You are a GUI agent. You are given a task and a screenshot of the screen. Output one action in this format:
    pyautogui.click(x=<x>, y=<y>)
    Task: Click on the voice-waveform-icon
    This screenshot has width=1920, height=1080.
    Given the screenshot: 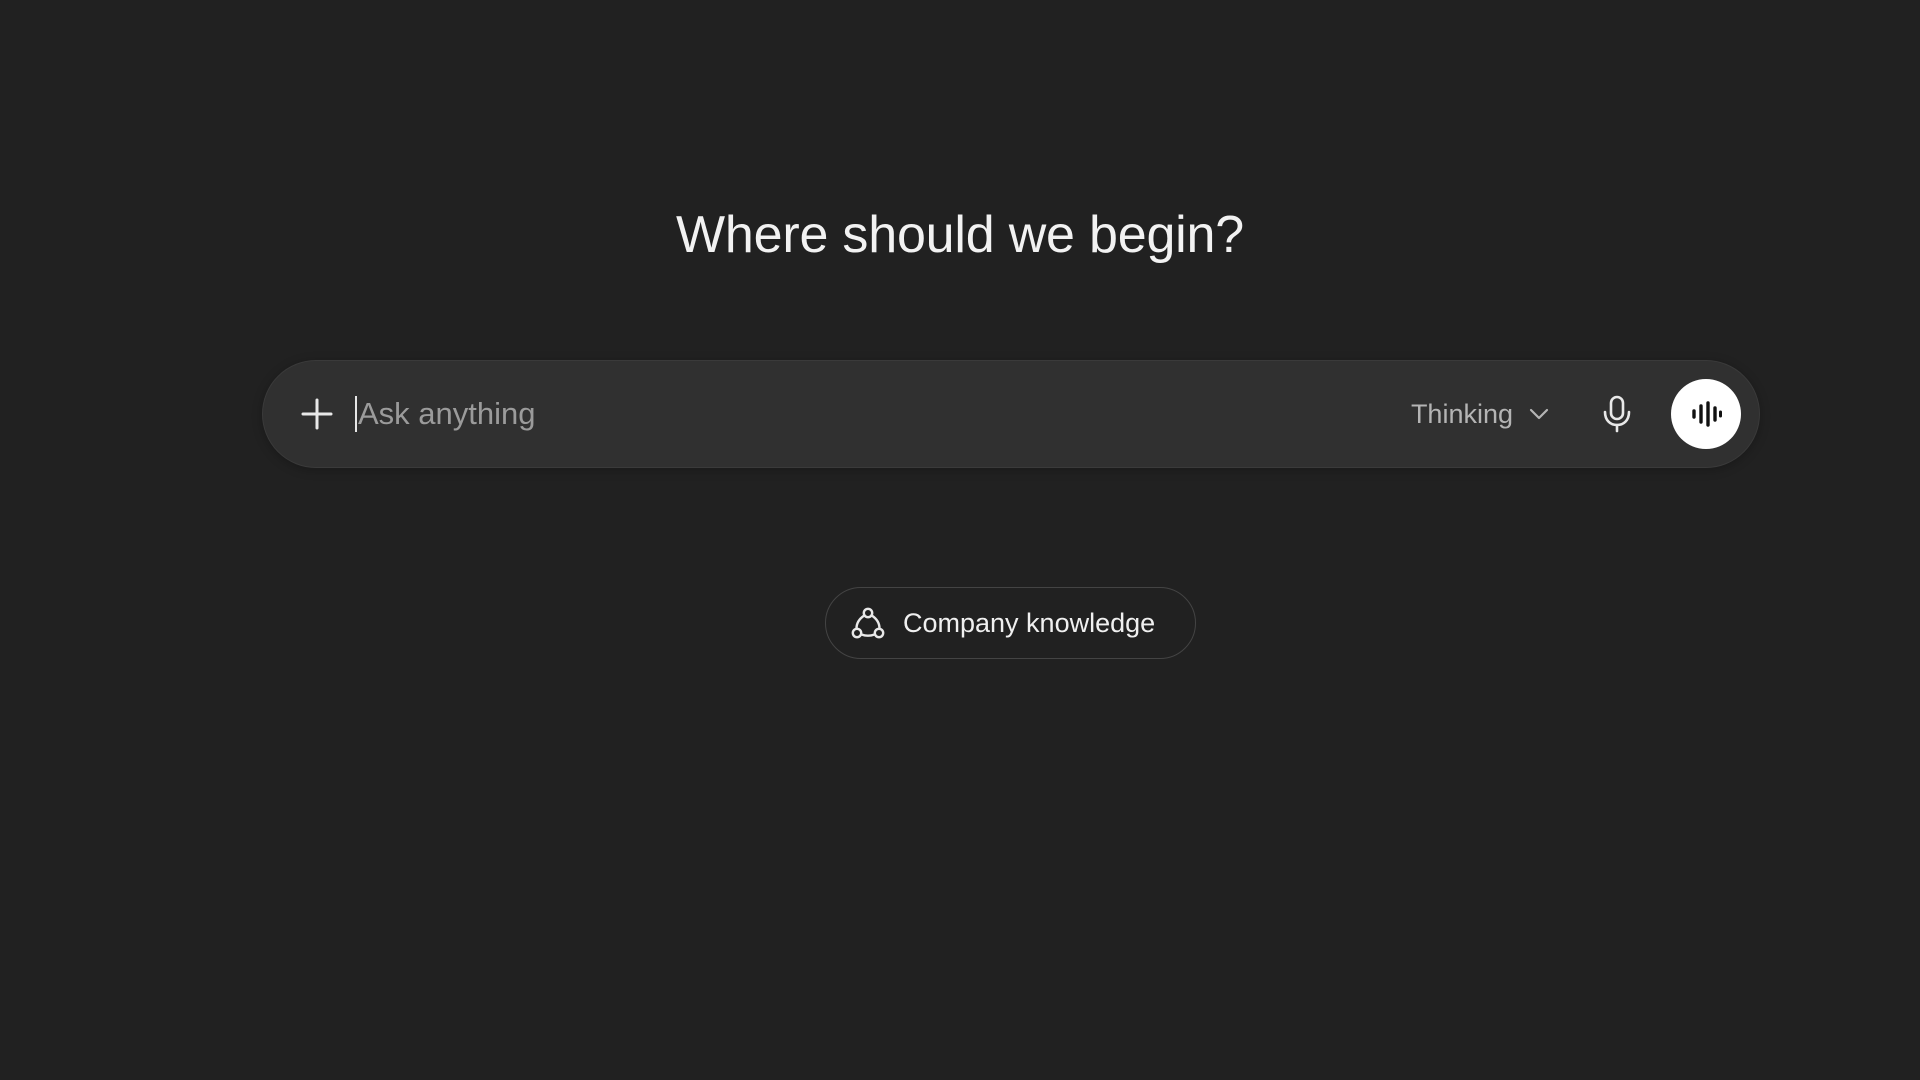 What is the action you would take?
    pyautogui.click(x=1706, y=414)
    